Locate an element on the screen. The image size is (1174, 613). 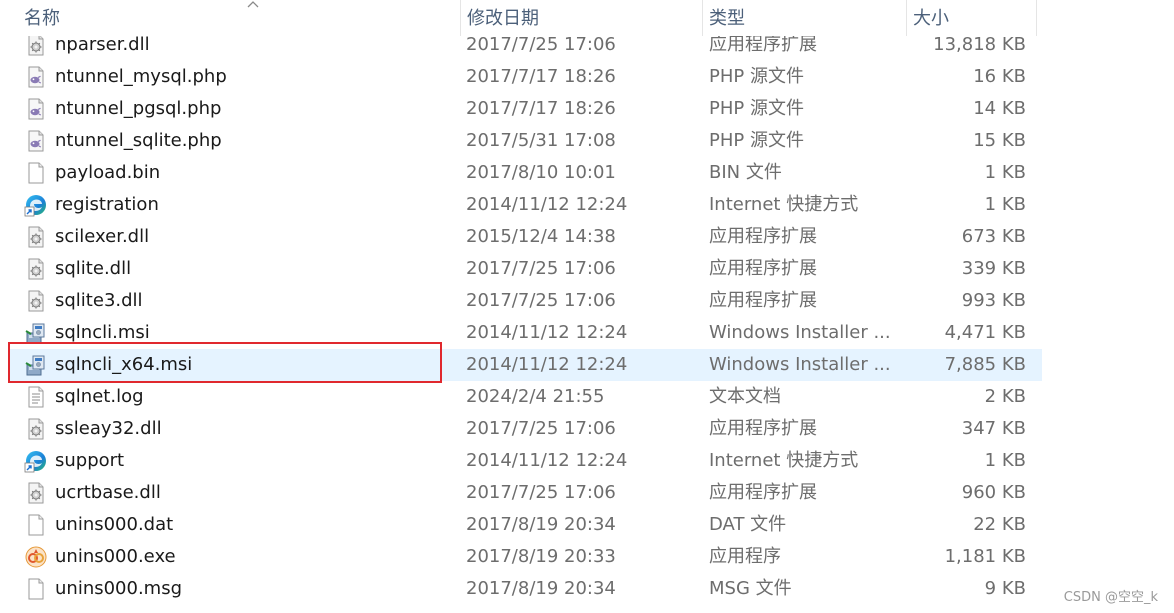
file-row: unins000.msg 2017/8/19 20:34 MSG 文件 9 KB is located at coordinates (526, 589).